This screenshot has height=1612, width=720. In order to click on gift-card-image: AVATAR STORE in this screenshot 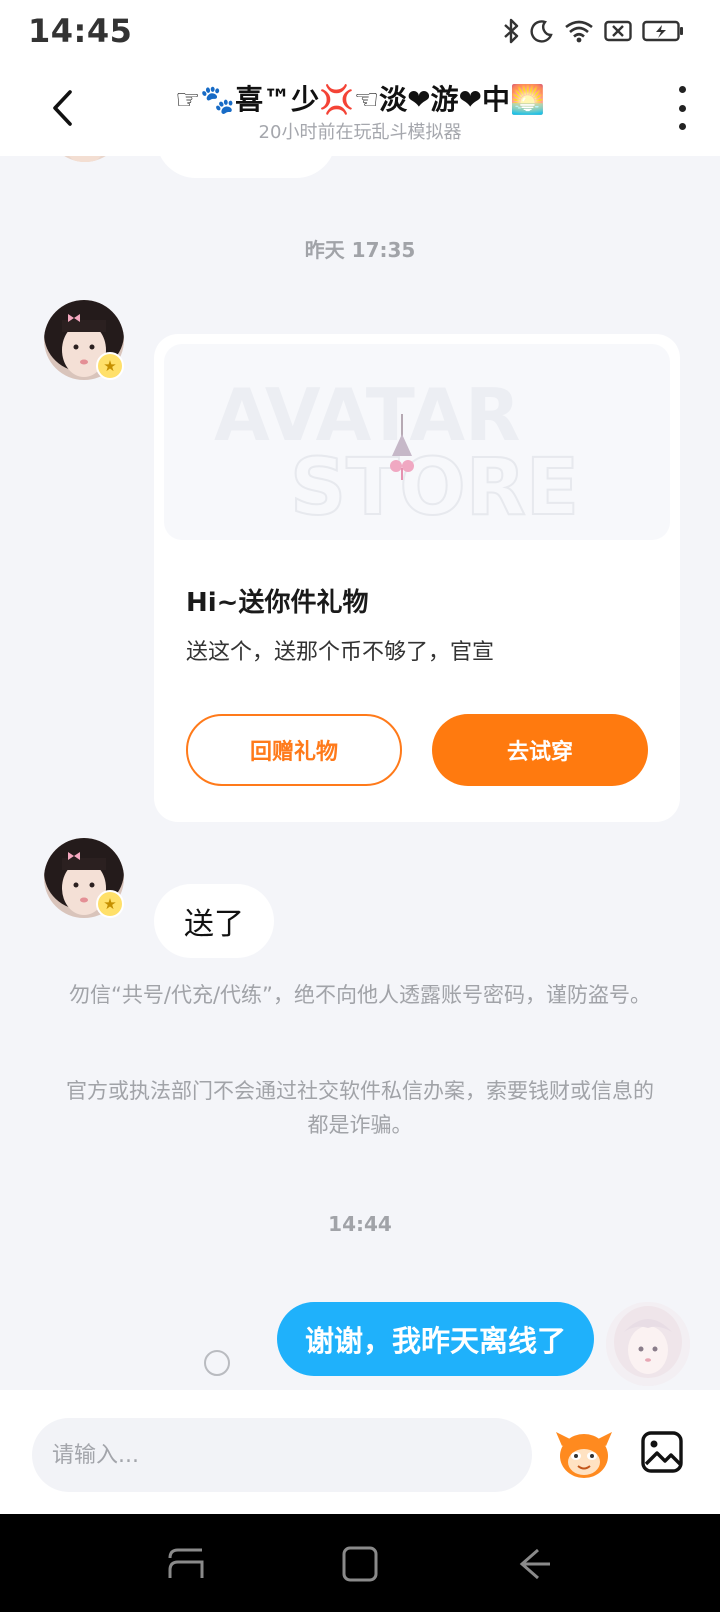, I will do `click(417, 442)`.